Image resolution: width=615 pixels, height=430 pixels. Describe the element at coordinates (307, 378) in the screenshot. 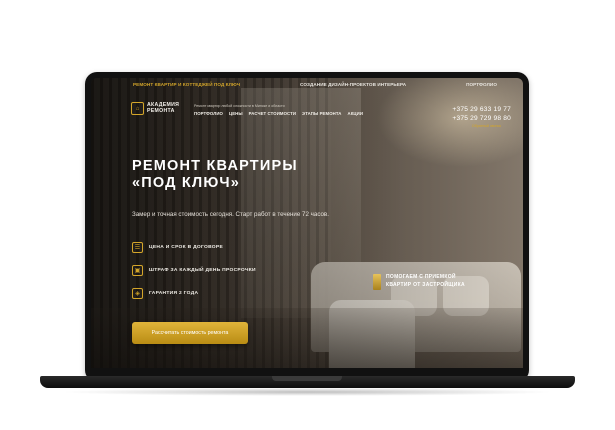

I see `laptop-hinge-notch` at that location.